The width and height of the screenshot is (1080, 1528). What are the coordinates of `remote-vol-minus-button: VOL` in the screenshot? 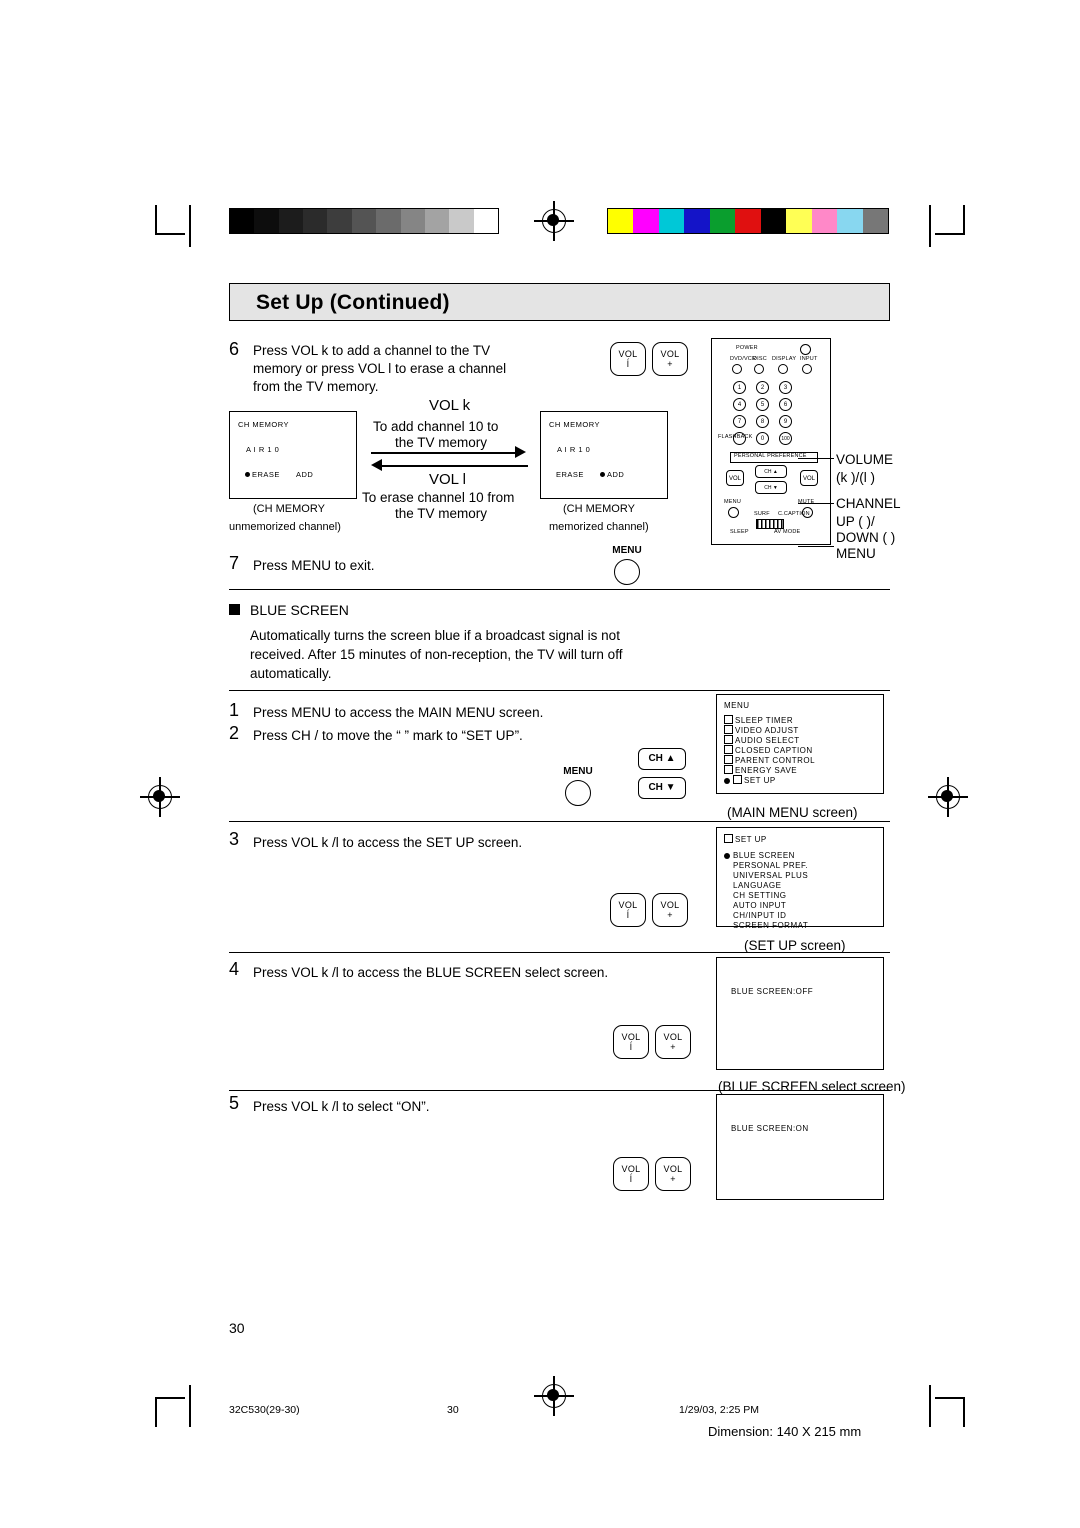 It's located at (735, 478).